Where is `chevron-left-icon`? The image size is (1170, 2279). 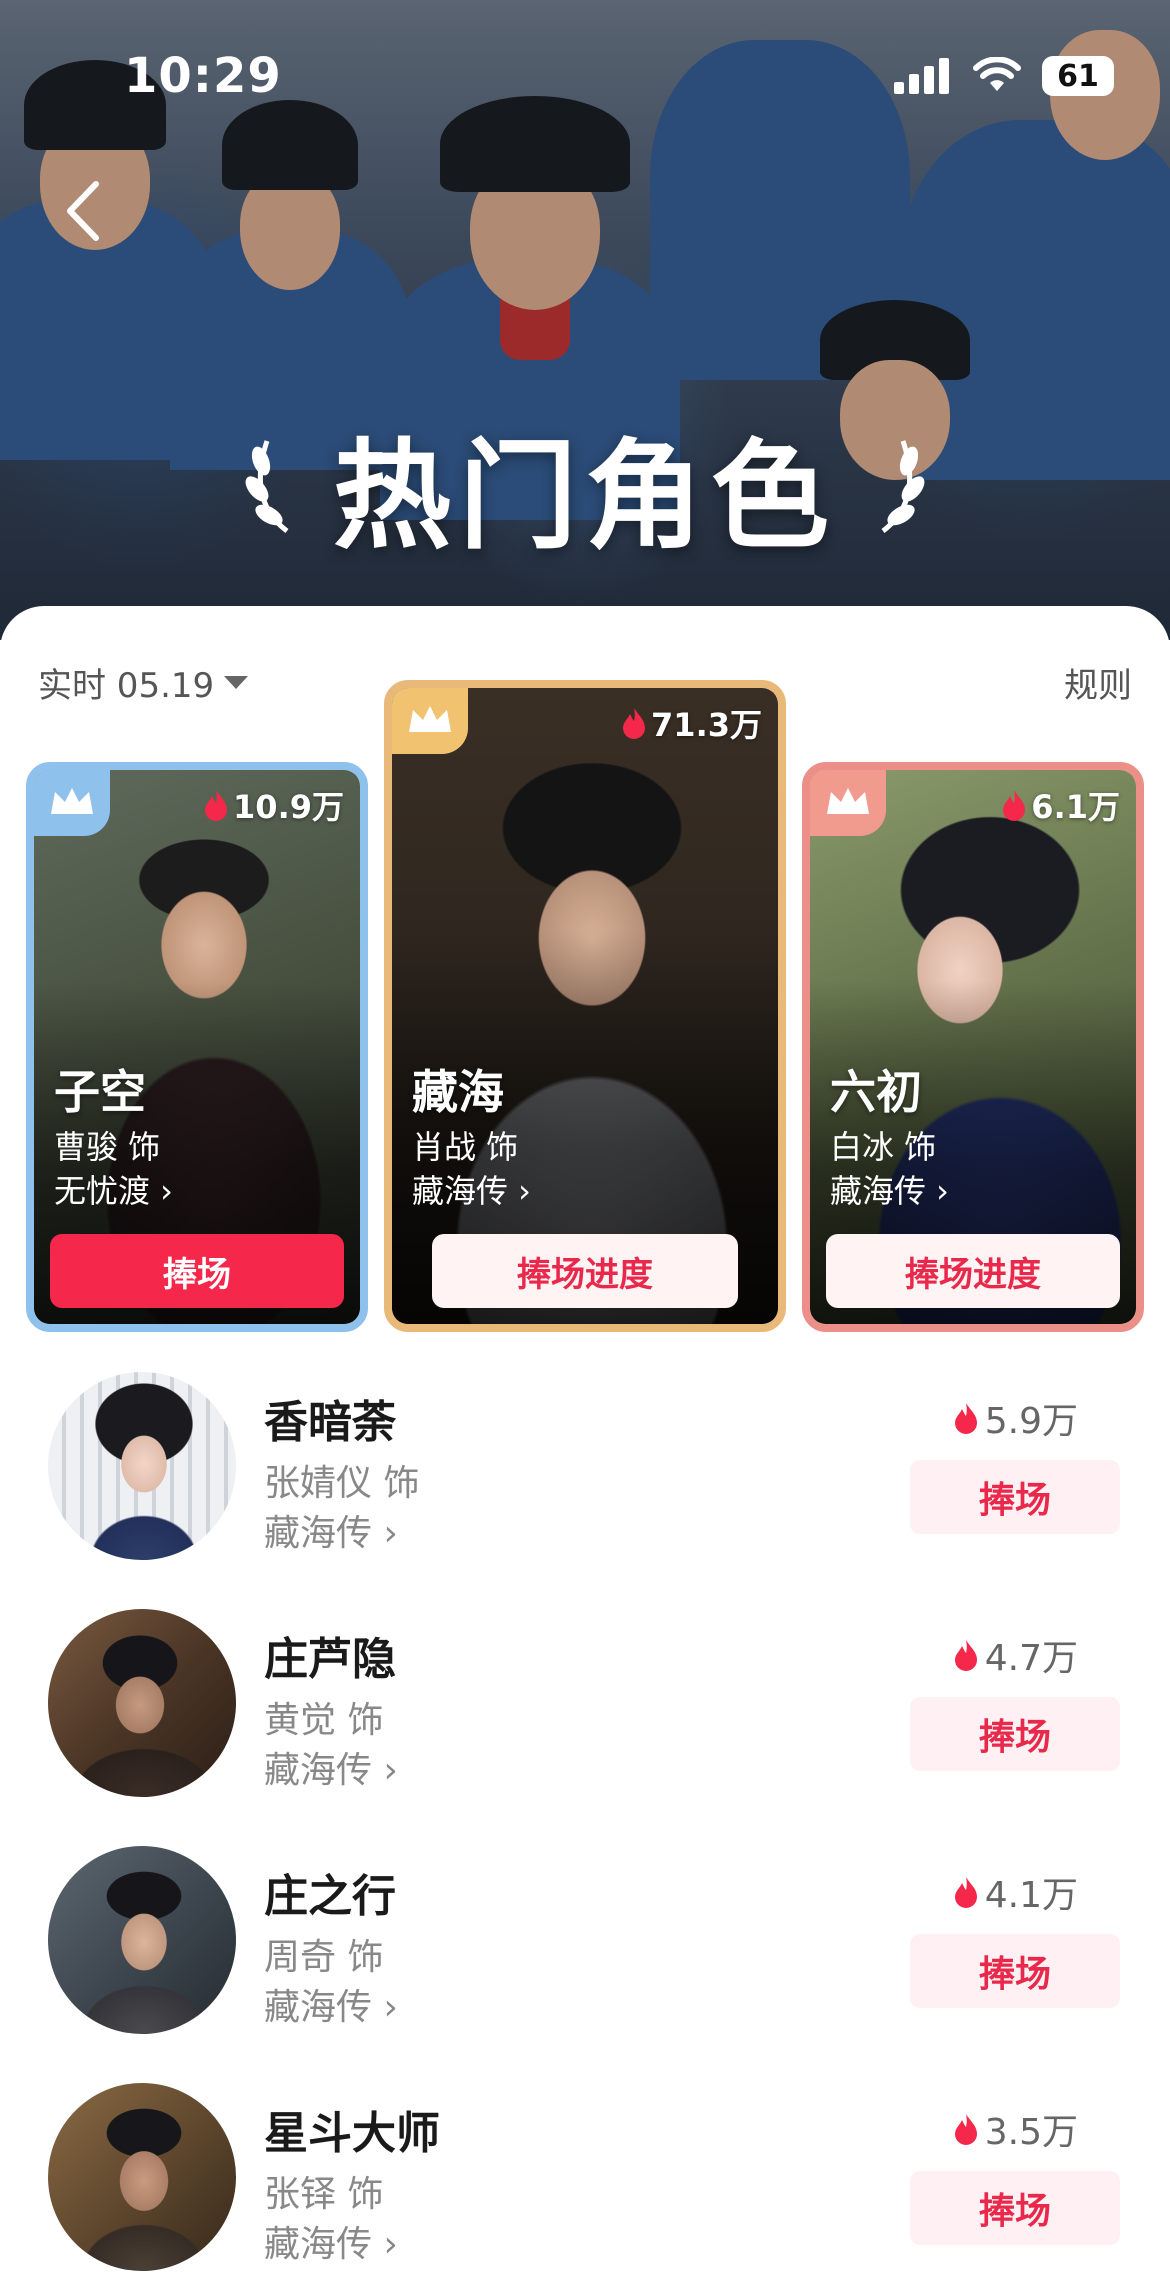
chevron-left-icon is located at coordinates (83, 211).